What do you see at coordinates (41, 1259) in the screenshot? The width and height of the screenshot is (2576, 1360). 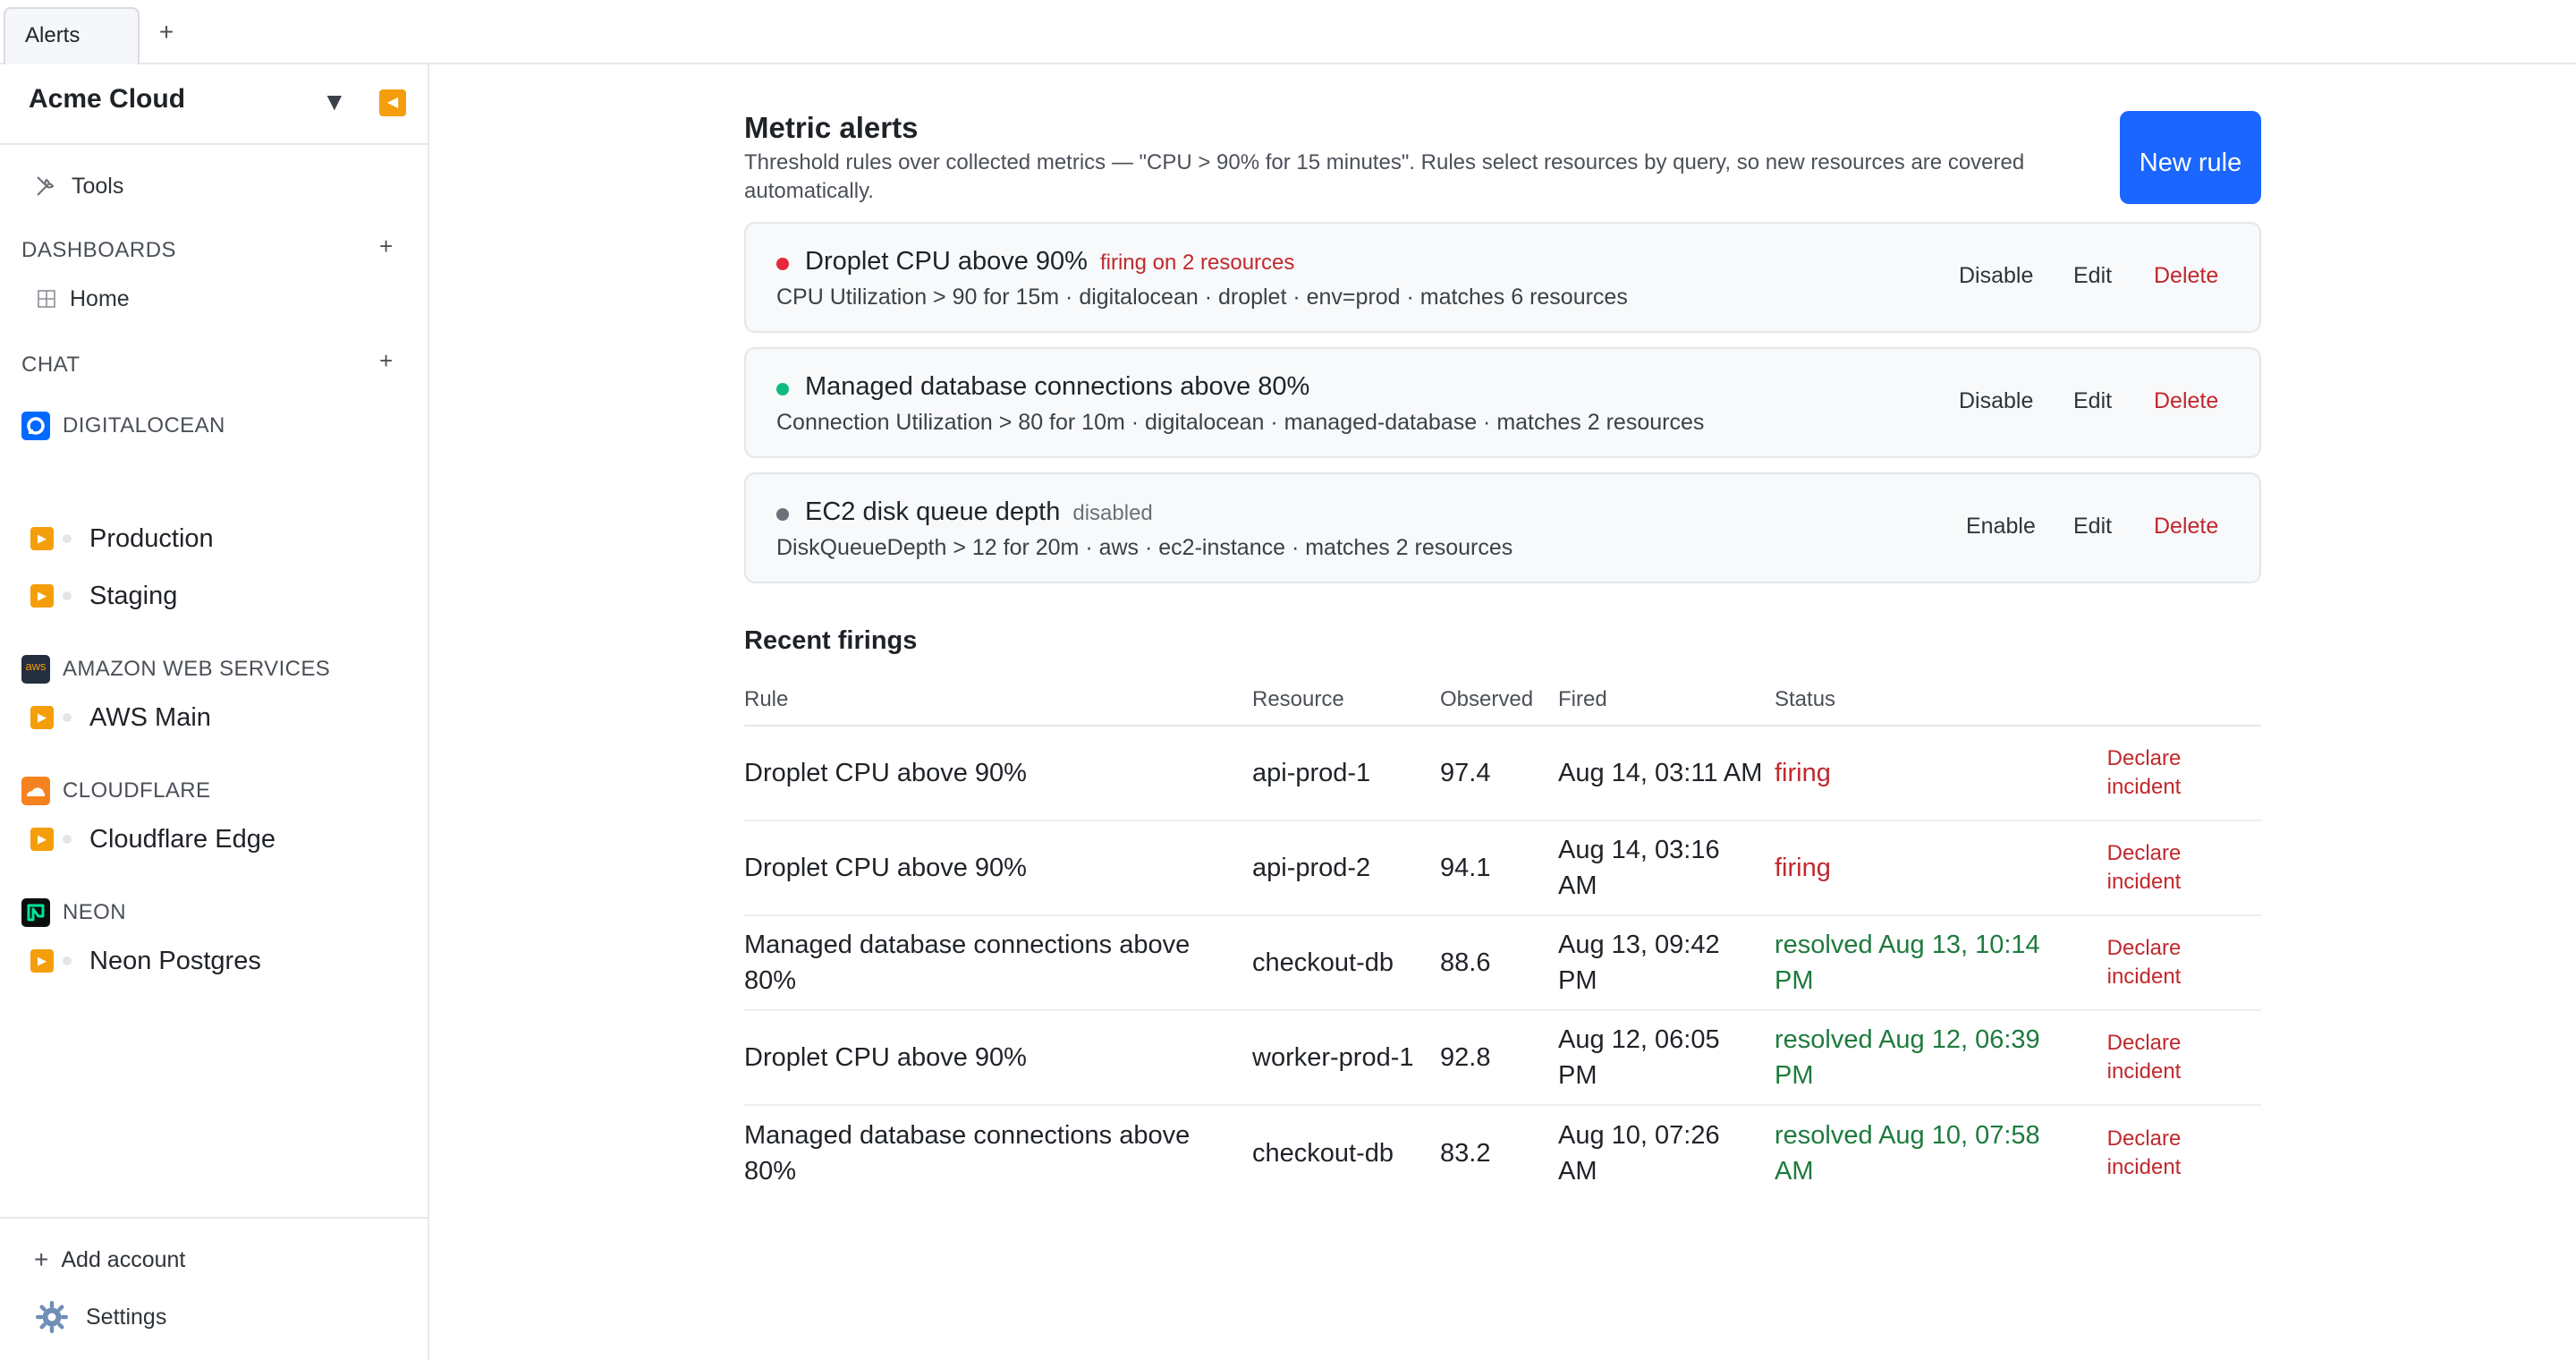 I see `plus-icon: +` at bounding box center [41, 1259].